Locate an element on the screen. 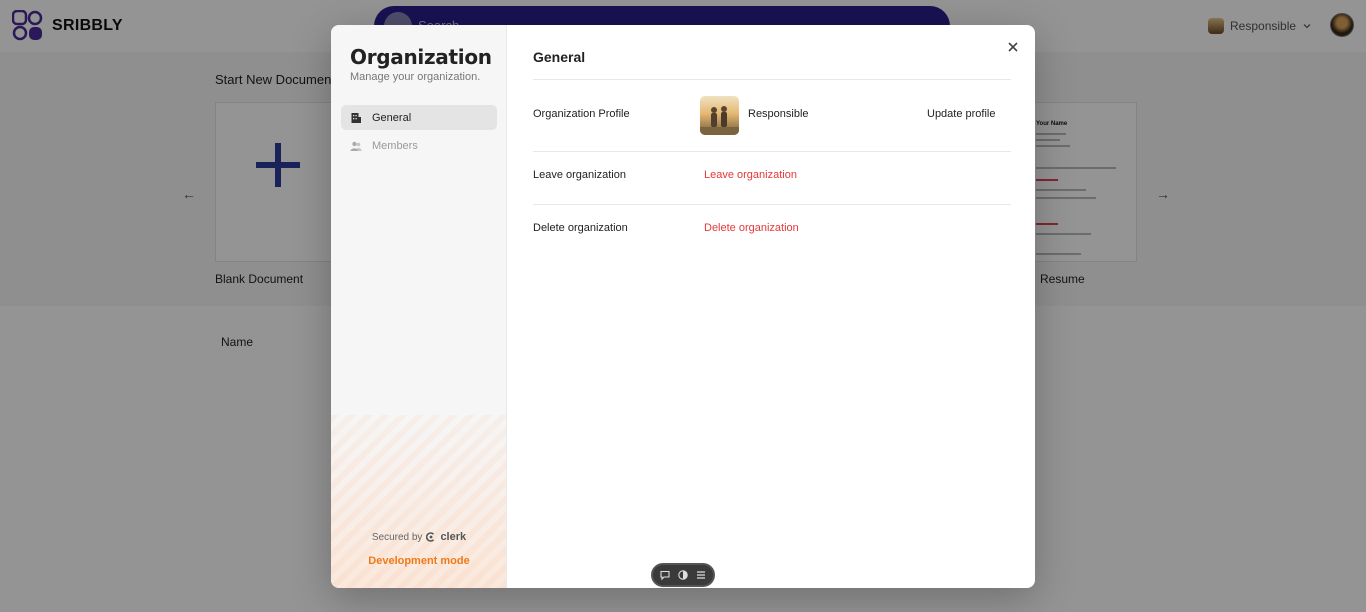 Image resolution: width=1366 pixels, height=612 pixels. dev-toolbar is located at coordinates (683, 575).